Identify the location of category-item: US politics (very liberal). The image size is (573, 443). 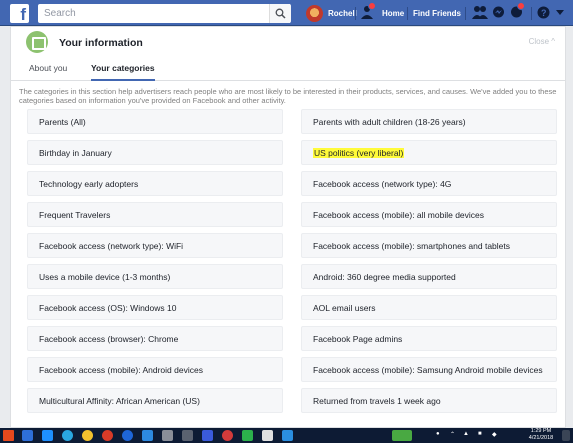
(429, 152).